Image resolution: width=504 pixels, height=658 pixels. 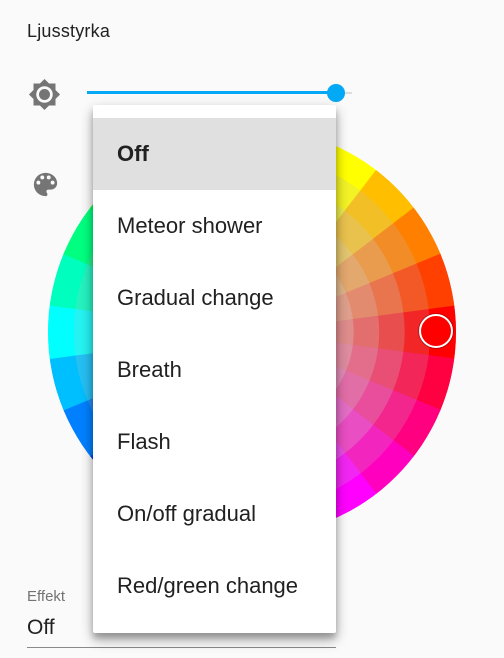 I want to click on slider-fill, so click(x=212, y=92).